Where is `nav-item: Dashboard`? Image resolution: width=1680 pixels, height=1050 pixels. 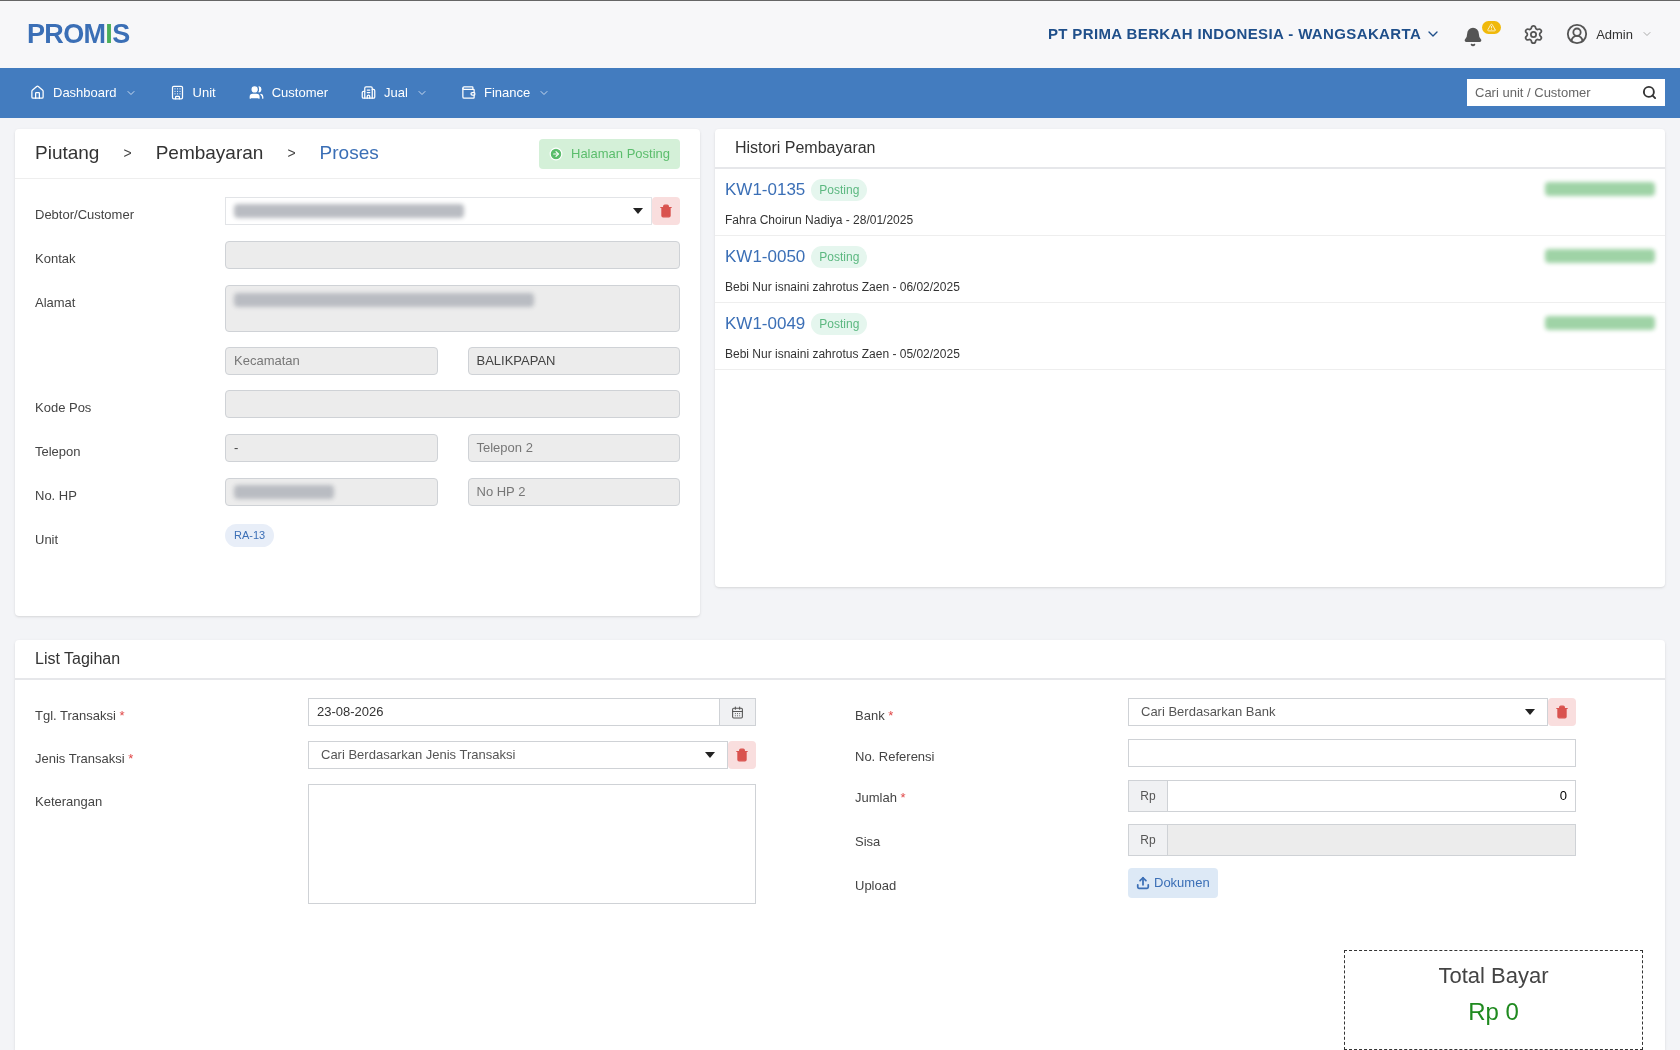
nav-item: Dashboard is located at coordinates (83, 93).